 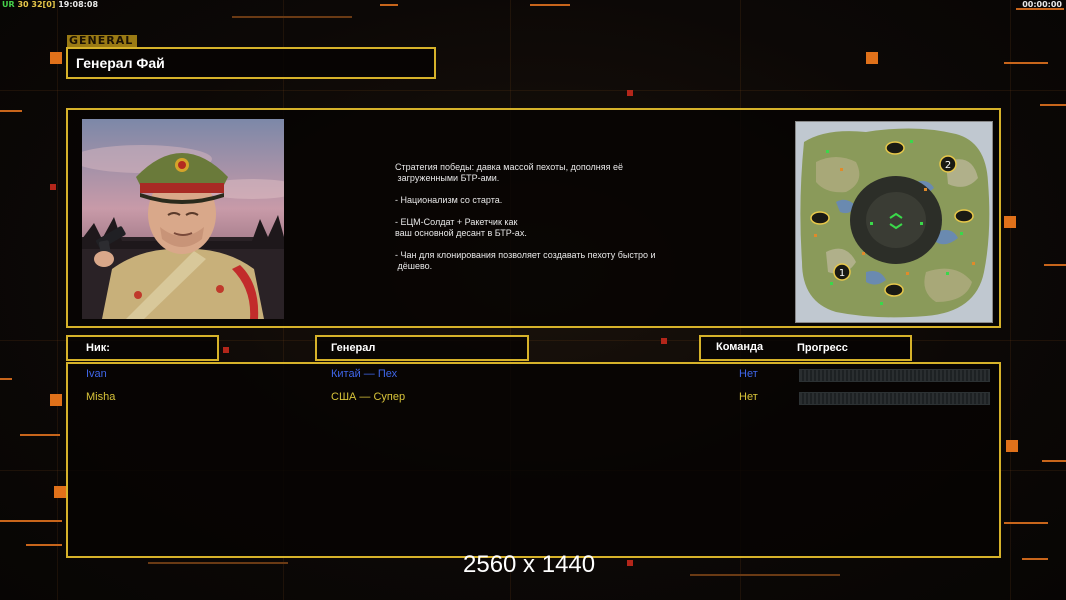 What do you see at coordinates (98, 348) in the screenshot?
I see `header-nick-label: Ник:` at bounding box center [98, 348].